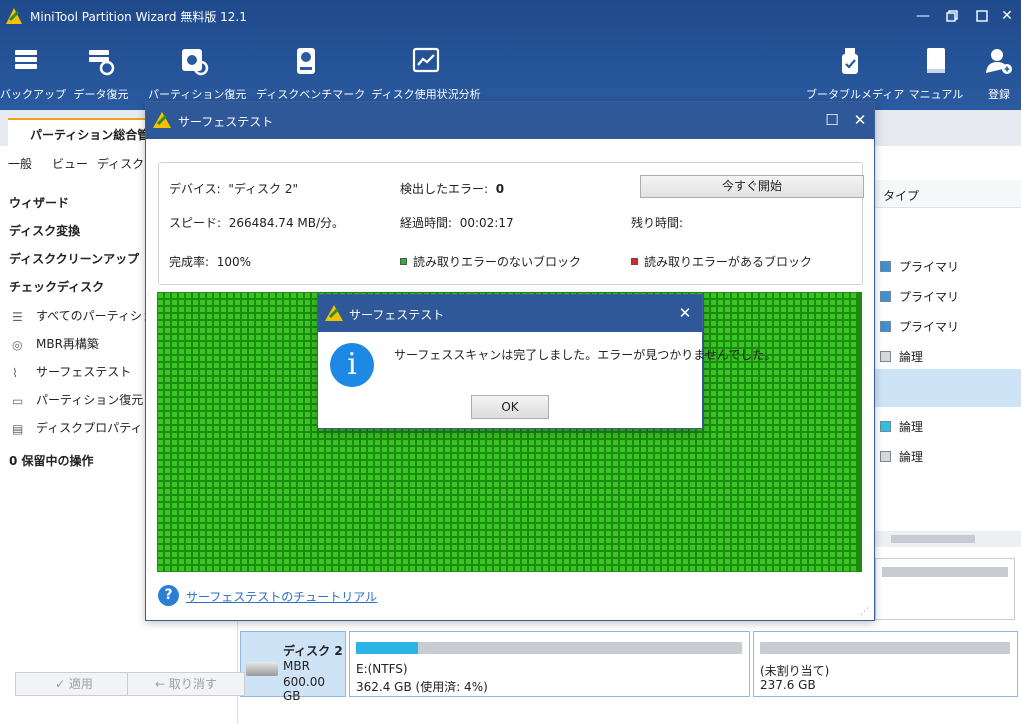 This screenshot has width=1021, height=724. What do you see at coordinates (44, 230) in the screenshot?
I see `section-disk-convert: ディスク変換` at bounding box center [44, 230].